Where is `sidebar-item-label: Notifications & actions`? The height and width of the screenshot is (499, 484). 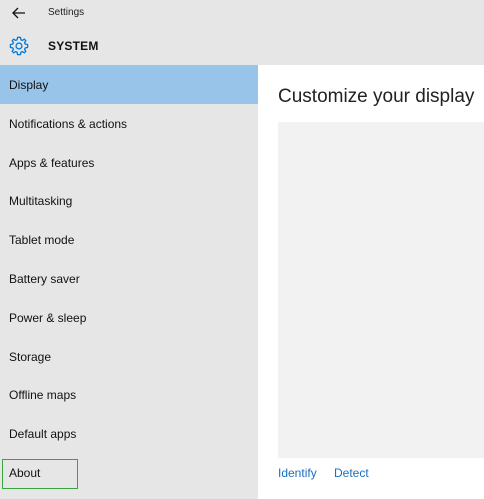
sidebar-item-label: Notifications & actions is located at coordinates (68, 123).